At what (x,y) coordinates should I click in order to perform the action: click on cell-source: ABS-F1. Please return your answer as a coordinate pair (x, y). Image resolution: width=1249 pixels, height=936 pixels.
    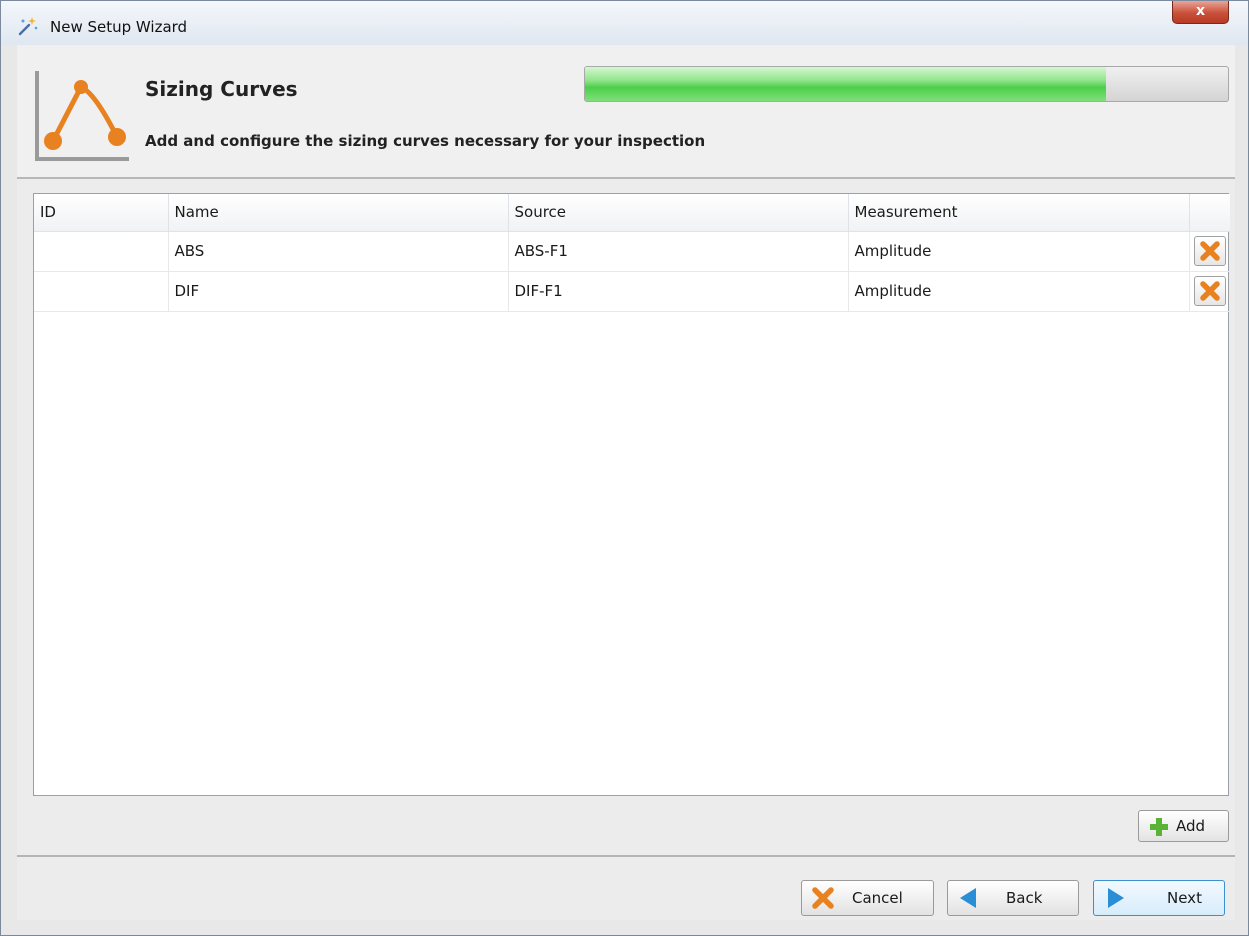
    Looking at the image, I should click on (678, 251).